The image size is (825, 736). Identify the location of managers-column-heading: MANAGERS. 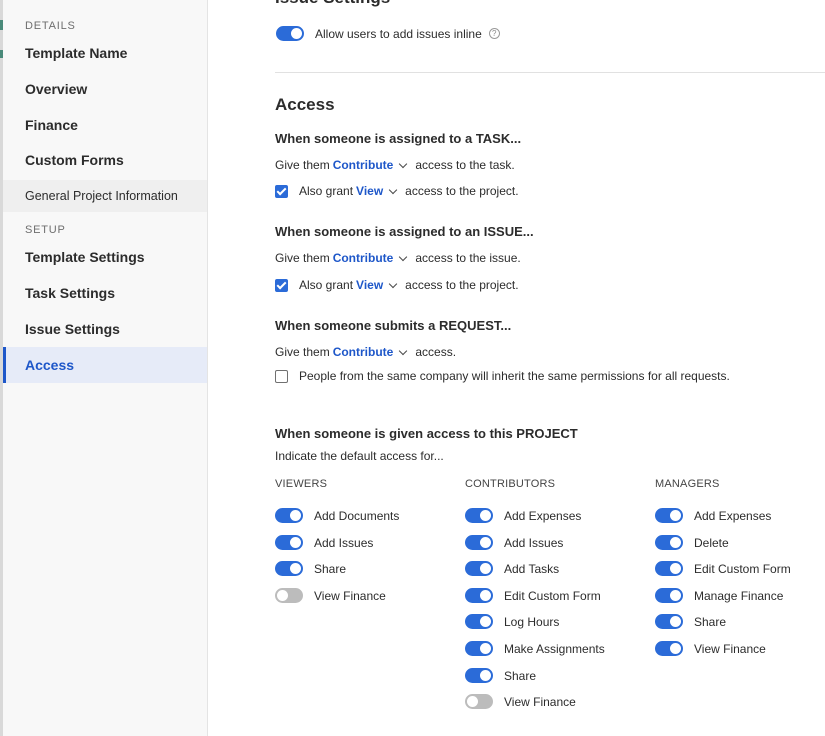
(687, 484).